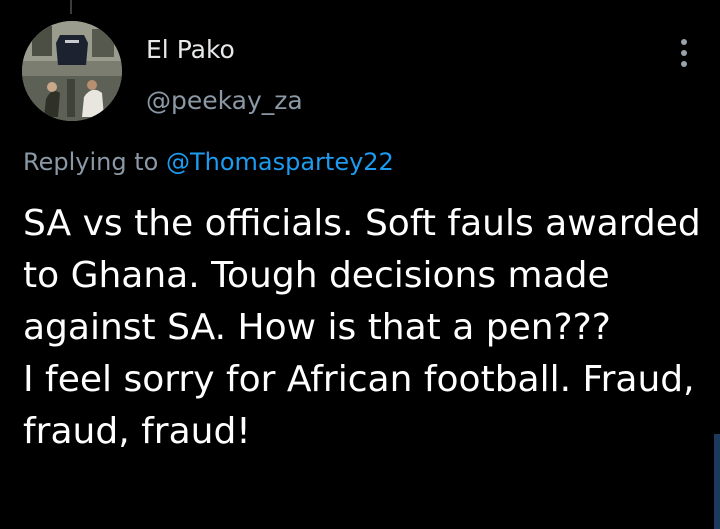 This screenshot has width=720, height=529. I want to click on replying-to-line: Replying to @Thomaspartey22, so click(208, 162).